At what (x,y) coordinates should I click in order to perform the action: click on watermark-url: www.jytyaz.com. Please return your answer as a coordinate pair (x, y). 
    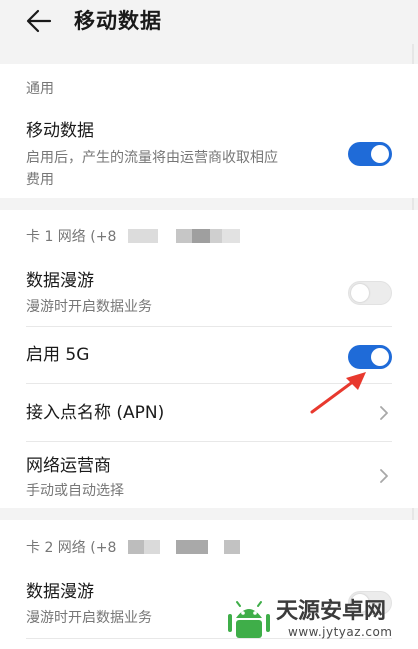
    Looking at the image, I should click on (340, 632).